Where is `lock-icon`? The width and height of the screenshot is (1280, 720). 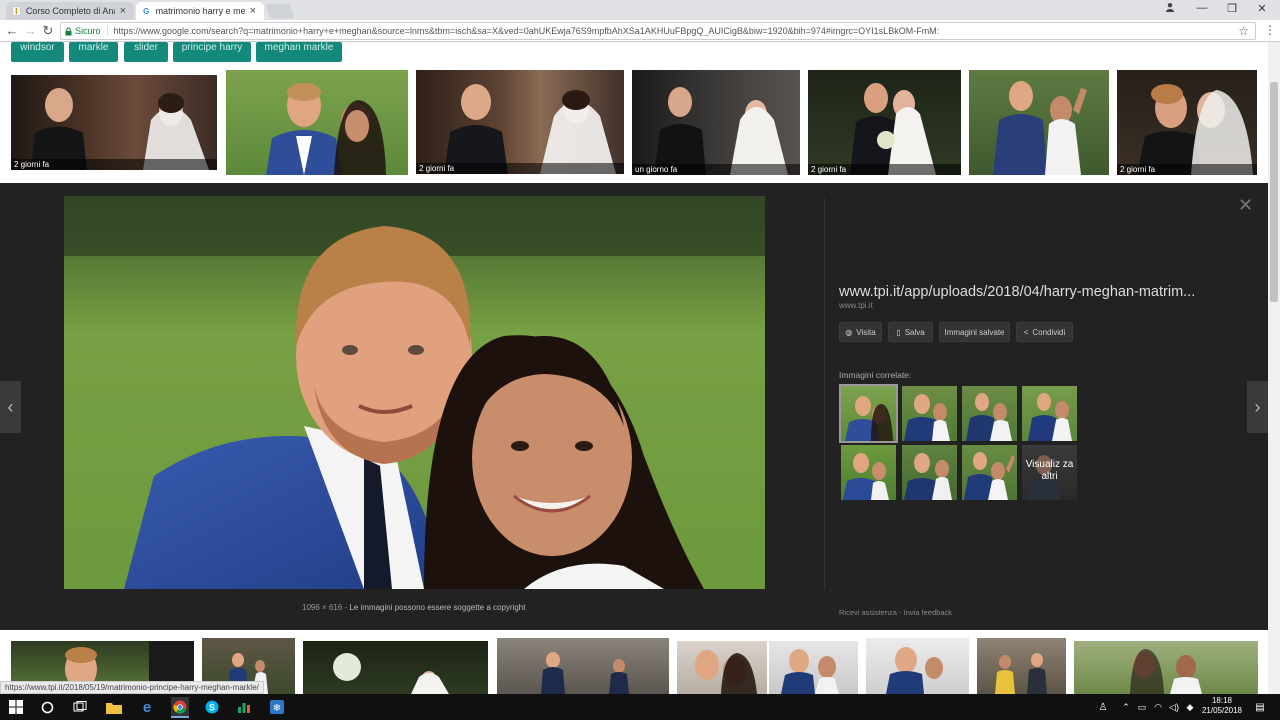
lock-icon is located at coordinates (68, 30).